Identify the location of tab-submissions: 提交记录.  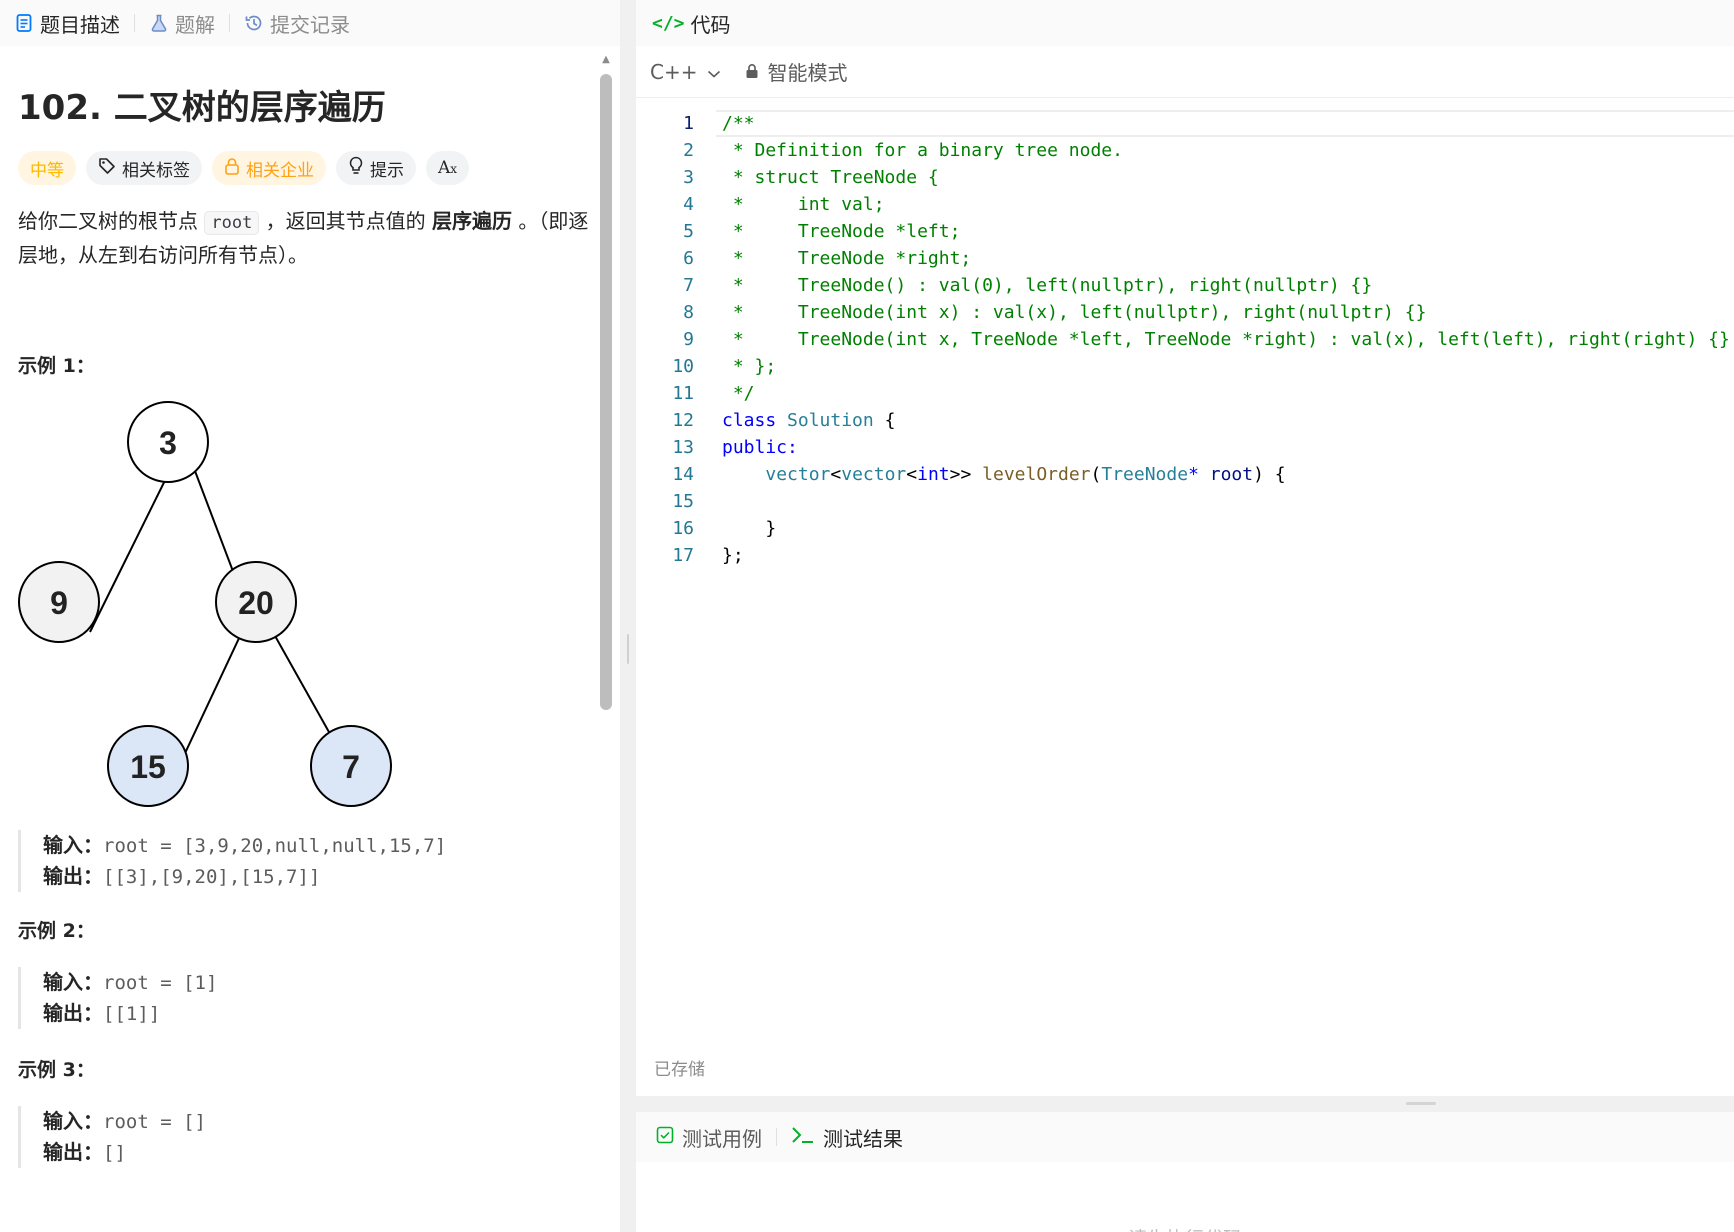
(302, 23).